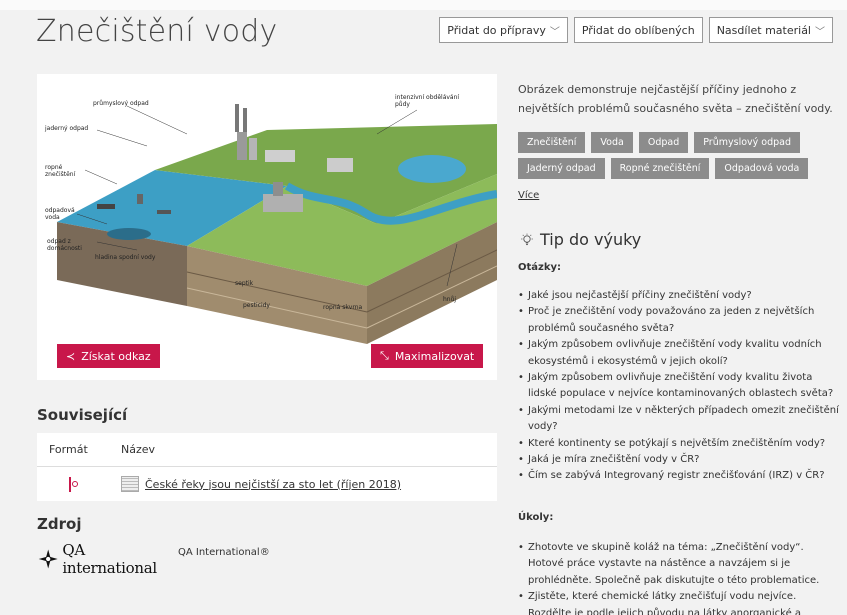  I want to click on related-heading: Související, so click(82, 415).